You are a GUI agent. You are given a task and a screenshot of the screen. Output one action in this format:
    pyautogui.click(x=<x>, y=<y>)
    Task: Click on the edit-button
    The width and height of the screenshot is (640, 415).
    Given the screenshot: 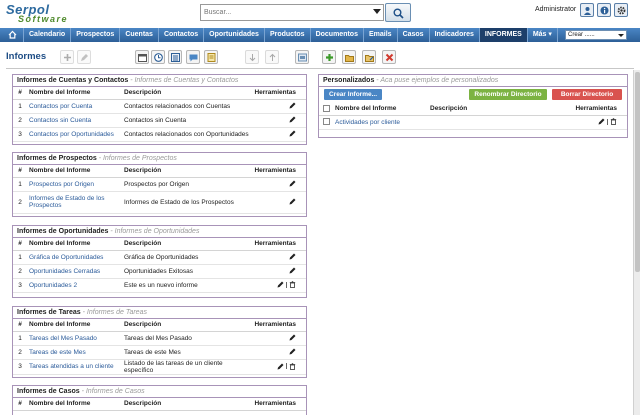 What is the action you would take?
    pyautogui.click(x=84, y=57)
    